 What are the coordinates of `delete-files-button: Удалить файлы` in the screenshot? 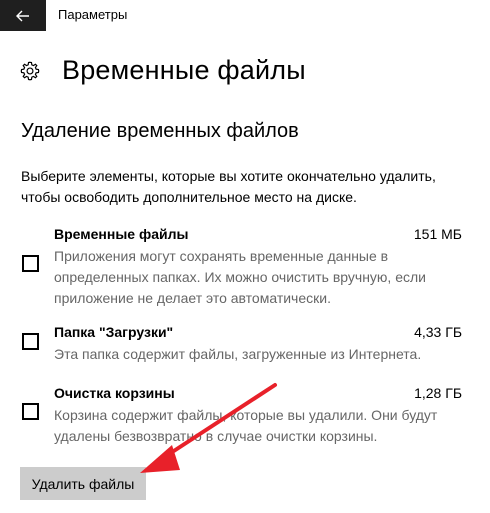 It's located at (83, 483).